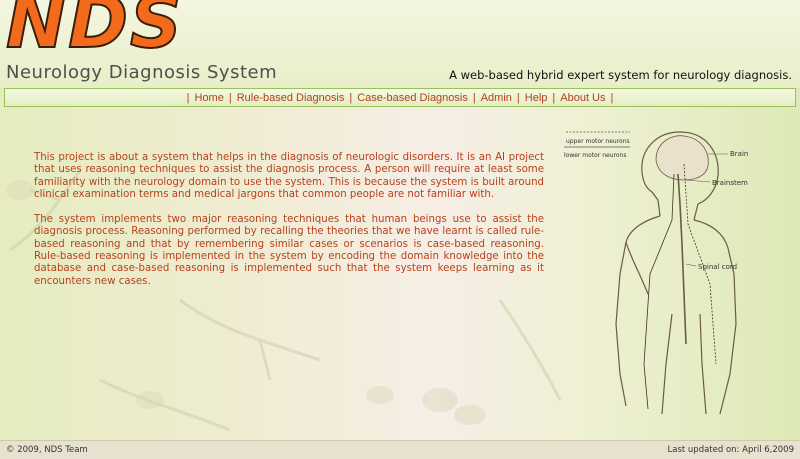 This screenshot has height=459, width=800. I want to click on nav-case-based-link: Case-based Diagnosis, so click(412, 98).